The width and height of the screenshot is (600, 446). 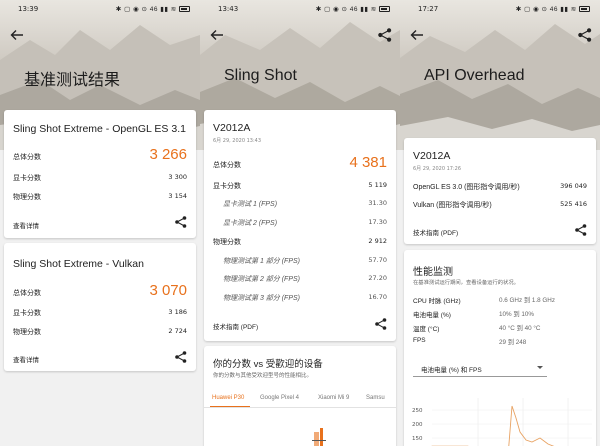 I want to click on card-title: Sling Shot Extreme - OpenGL ES 3.1, so click(x=99, y=129).